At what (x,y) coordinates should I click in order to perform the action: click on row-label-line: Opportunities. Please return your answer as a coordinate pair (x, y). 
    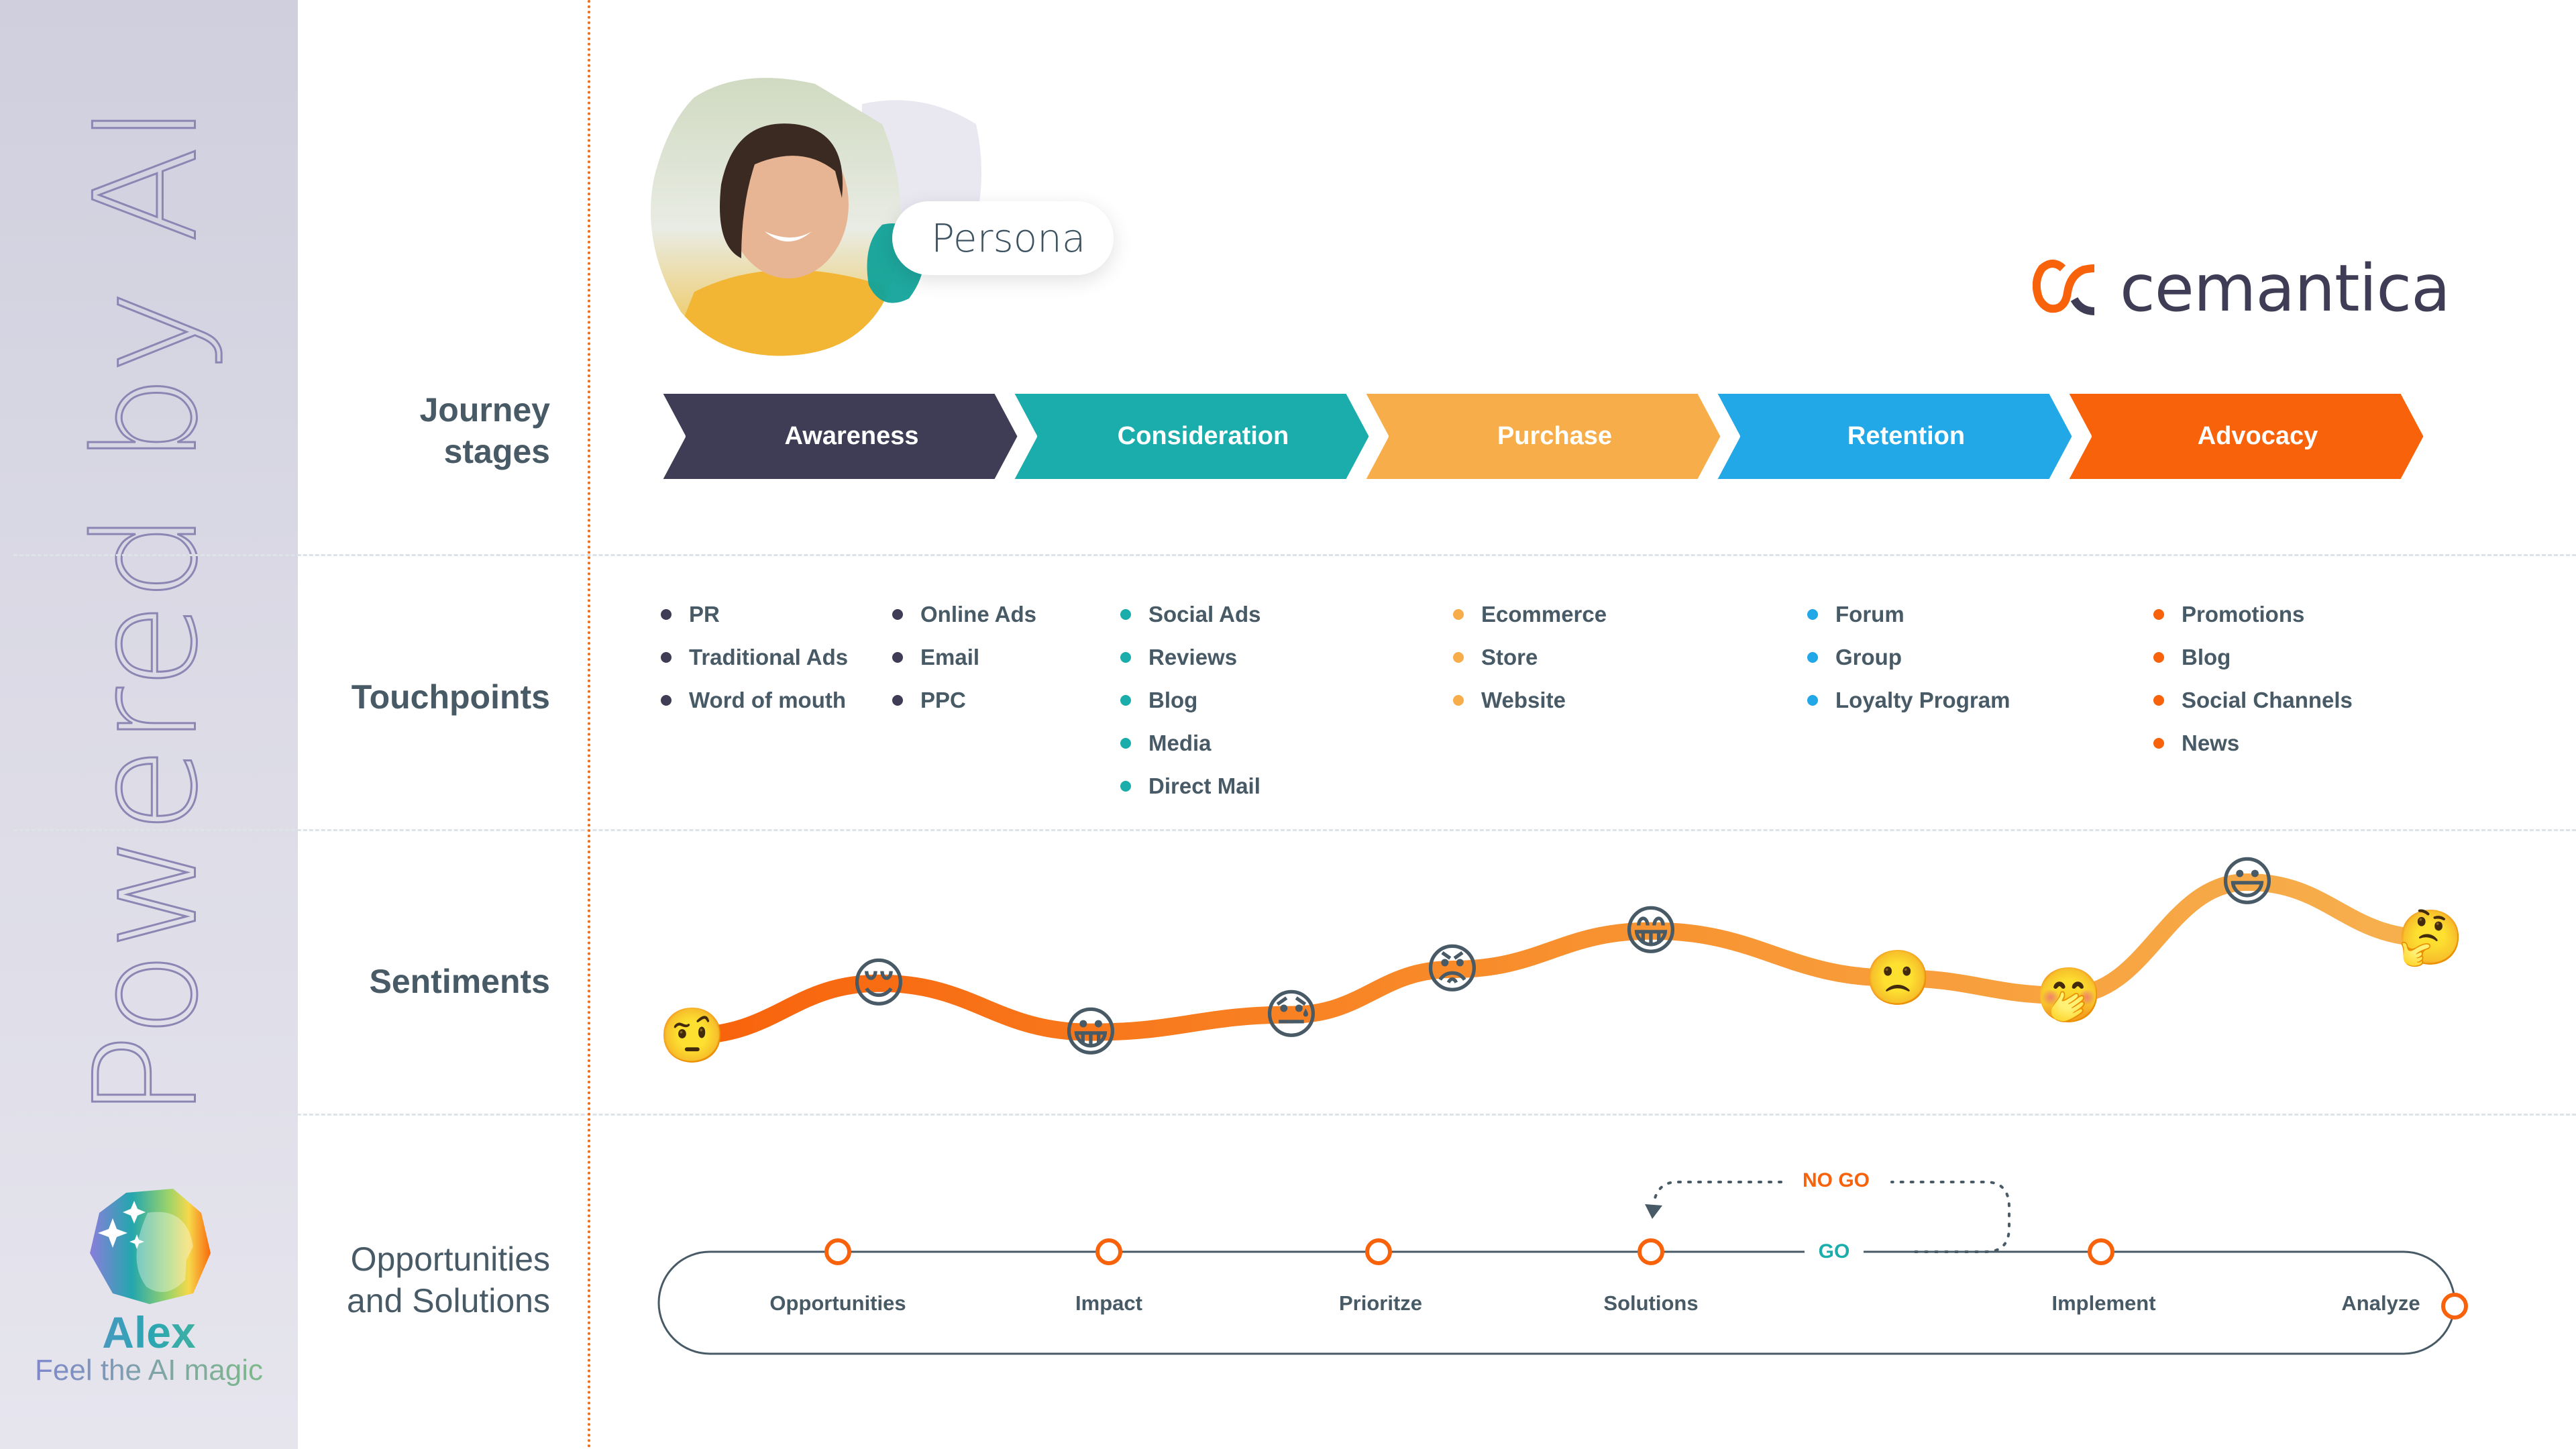
    Looking at the image, I should click on (450, 1259).